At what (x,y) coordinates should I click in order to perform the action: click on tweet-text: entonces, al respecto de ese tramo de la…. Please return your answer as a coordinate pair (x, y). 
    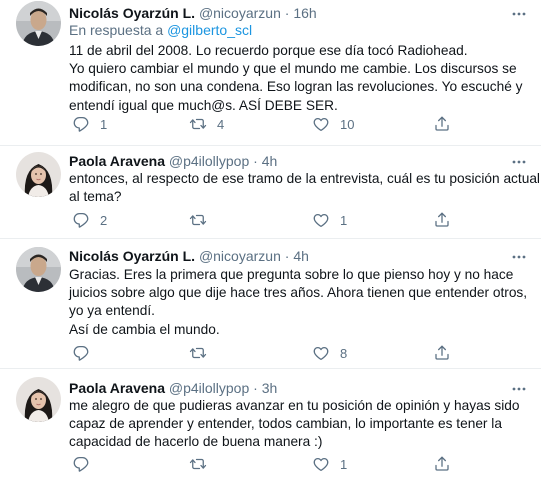
    Looking at the image, I should click on (304, 188).